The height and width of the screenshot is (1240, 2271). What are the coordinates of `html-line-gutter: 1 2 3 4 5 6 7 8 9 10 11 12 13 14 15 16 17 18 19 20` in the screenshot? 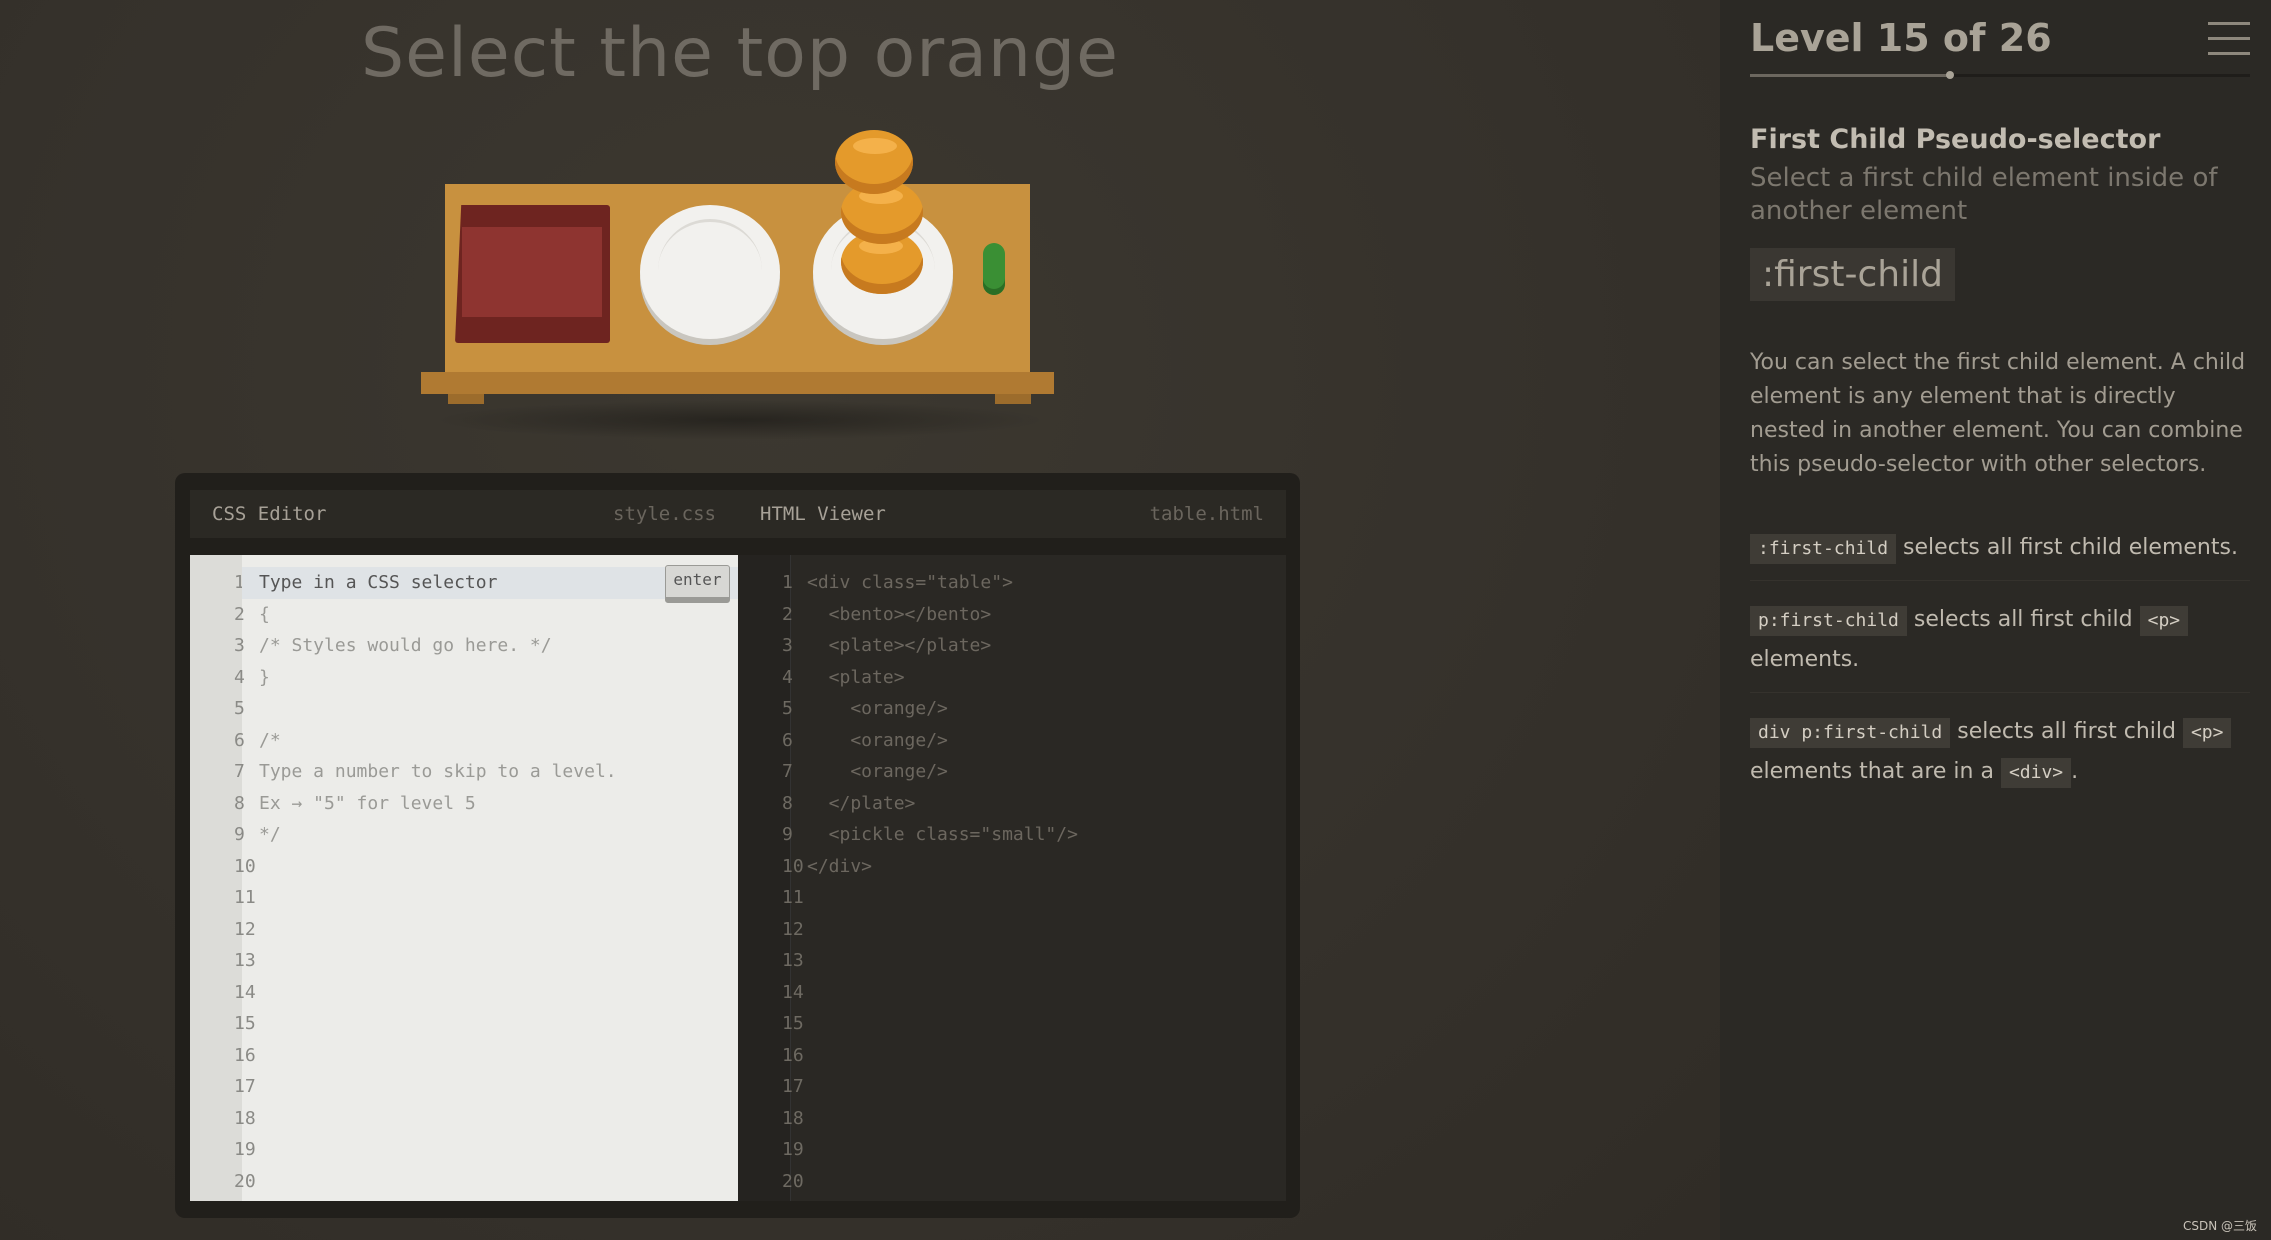 It's located at (771, 878).